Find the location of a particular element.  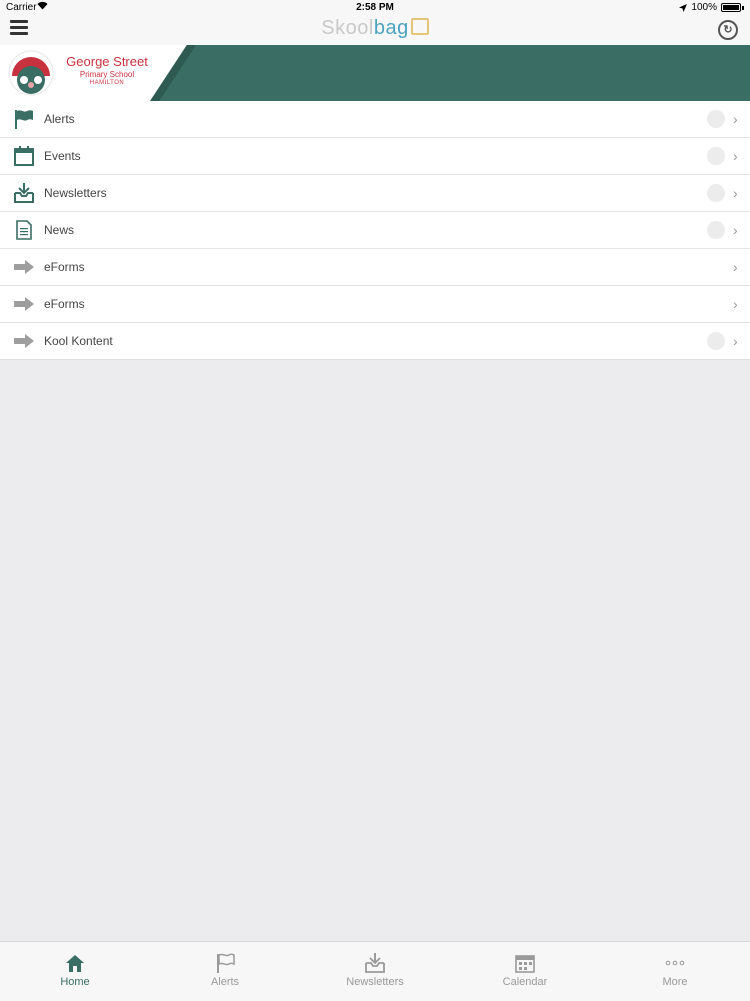

battery-percent: 100% is located at coordinates (704, 7).